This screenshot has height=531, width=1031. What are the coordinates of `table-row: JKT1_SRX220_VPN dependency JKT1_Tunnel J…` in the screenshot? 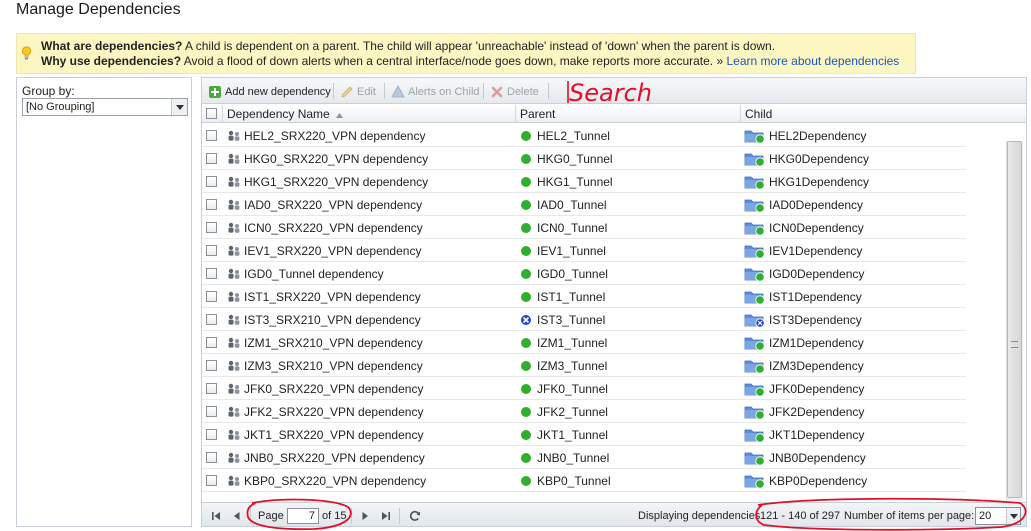 It's located at (584, 434).